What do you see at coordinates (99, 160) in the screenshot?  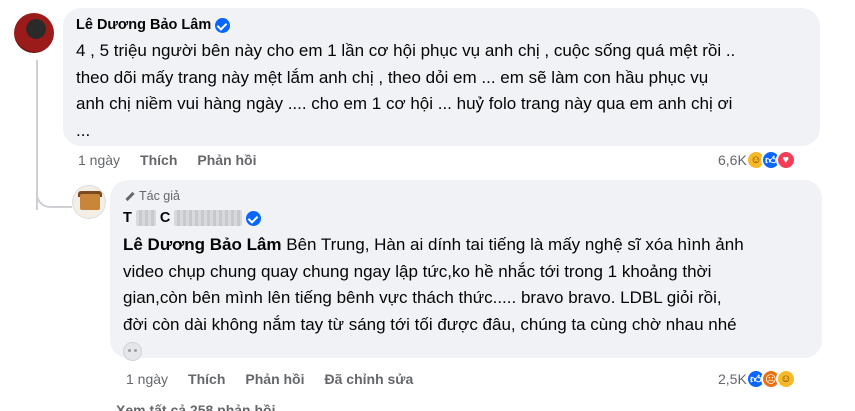 I see `main-comment-time: 1 ngày` at bounding box center [99, 160].